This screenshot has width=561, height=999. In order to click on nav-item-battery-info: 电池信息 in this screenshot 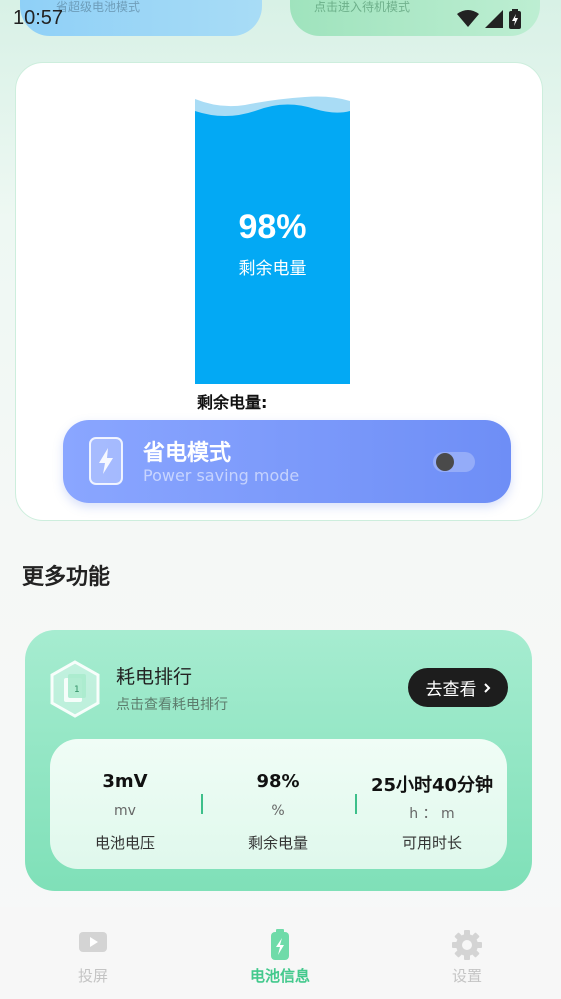, I will do `click(280, 953)`.